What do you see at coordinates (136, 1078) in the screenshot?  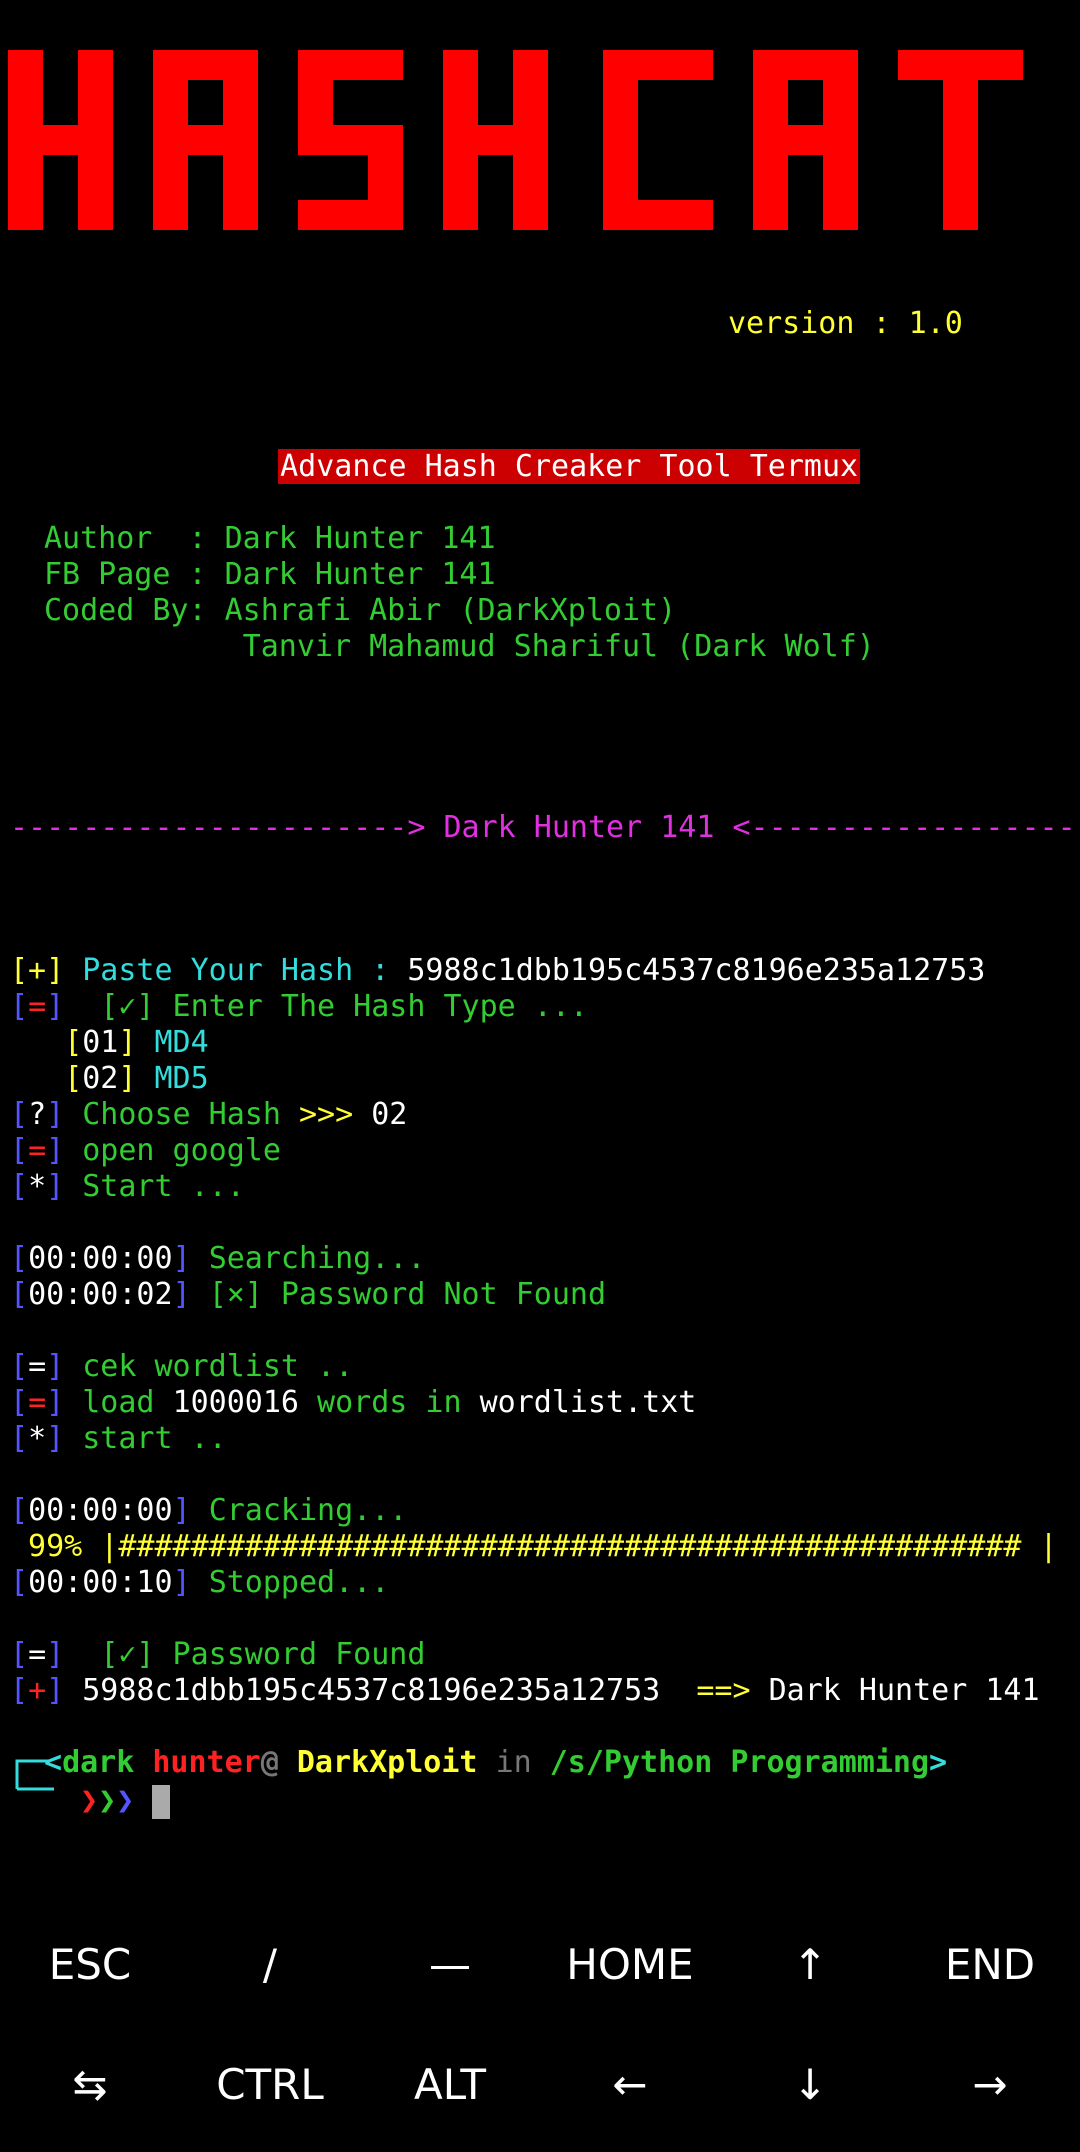 I see `option-md5: [02] MD5` at bounding box center [136, 1078].